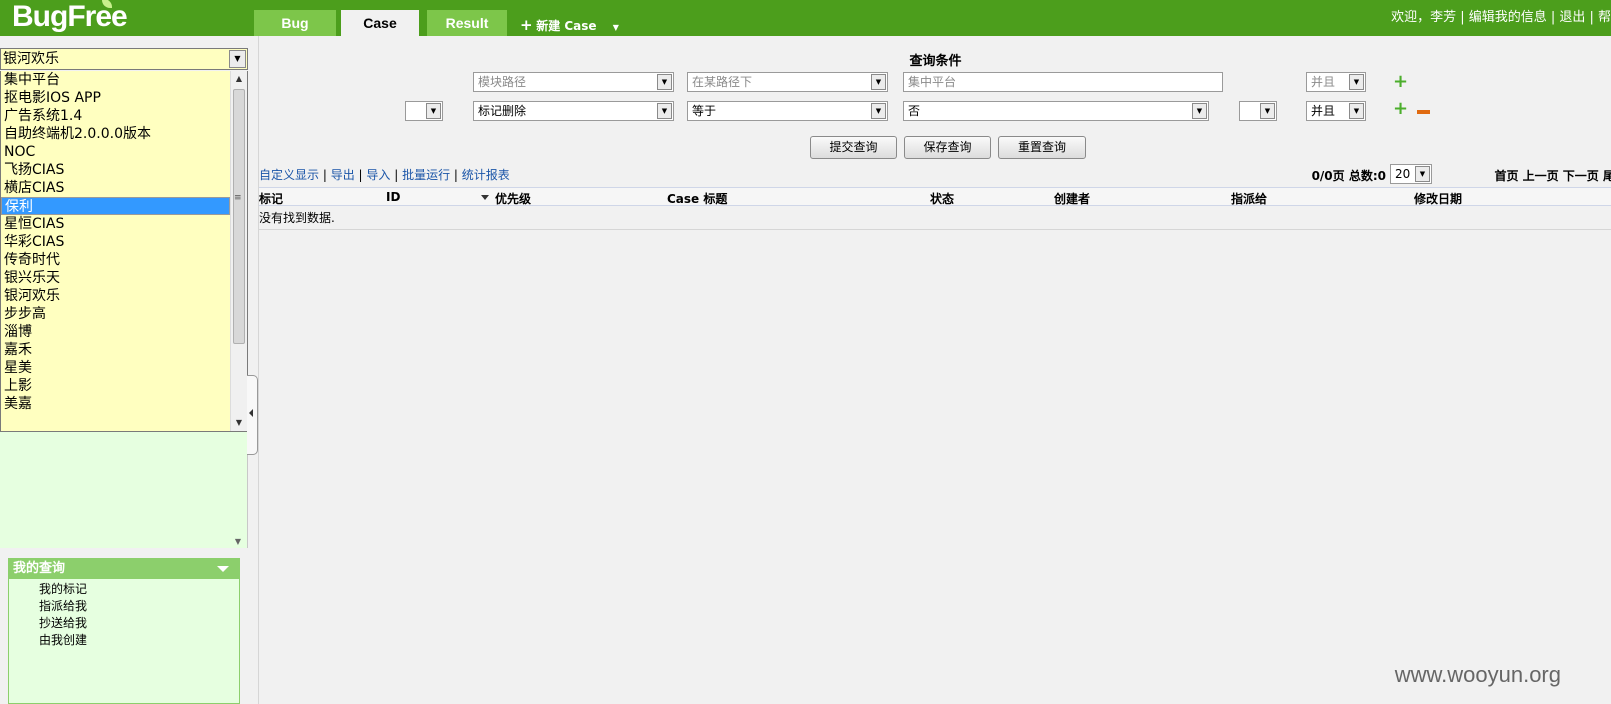 This screenshot has width=1611, height=704. I want to click on right-paren-select: ▼, so click(1258, 111).